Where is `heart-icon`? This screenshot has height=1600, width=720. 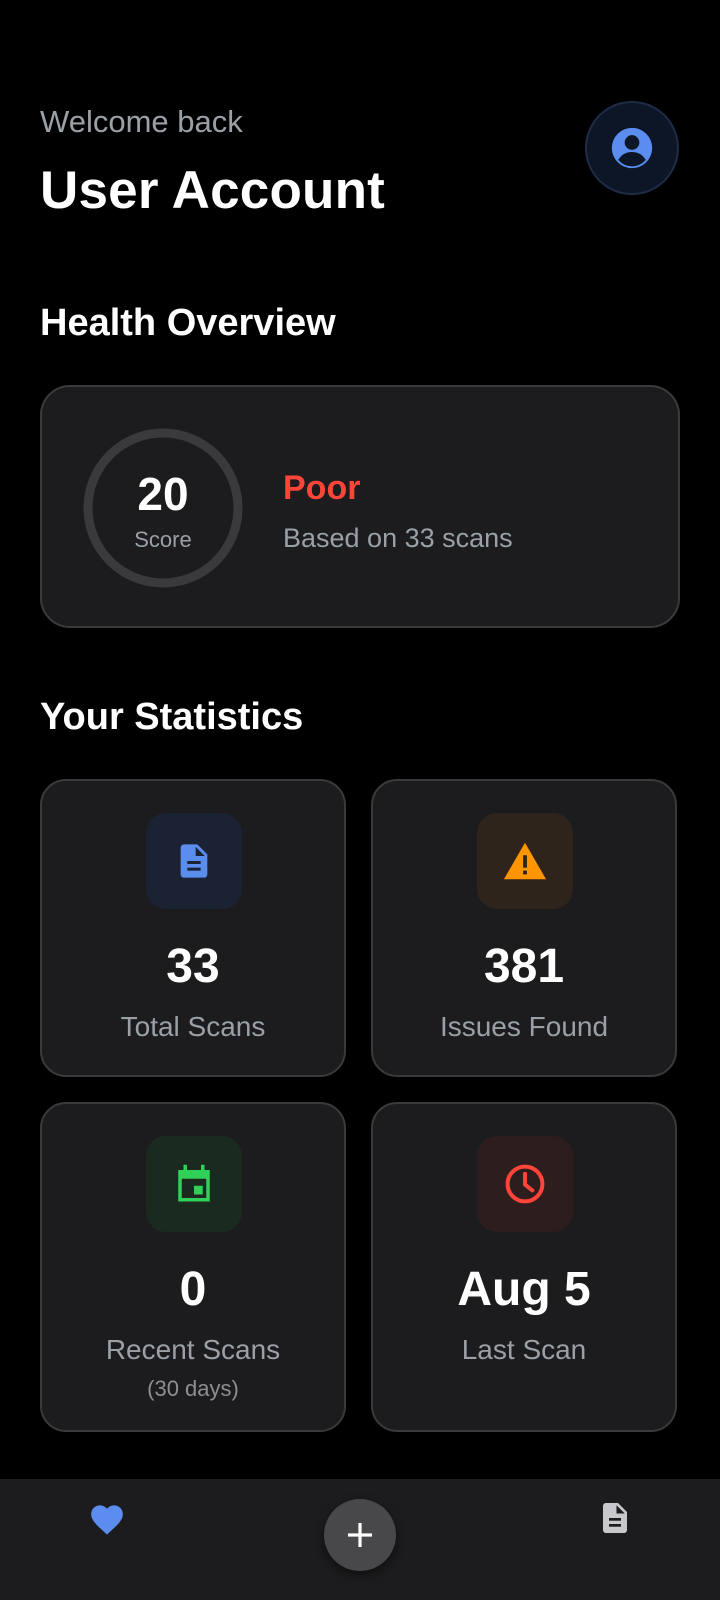
heart-icon is located at coordinates (107, 1520).